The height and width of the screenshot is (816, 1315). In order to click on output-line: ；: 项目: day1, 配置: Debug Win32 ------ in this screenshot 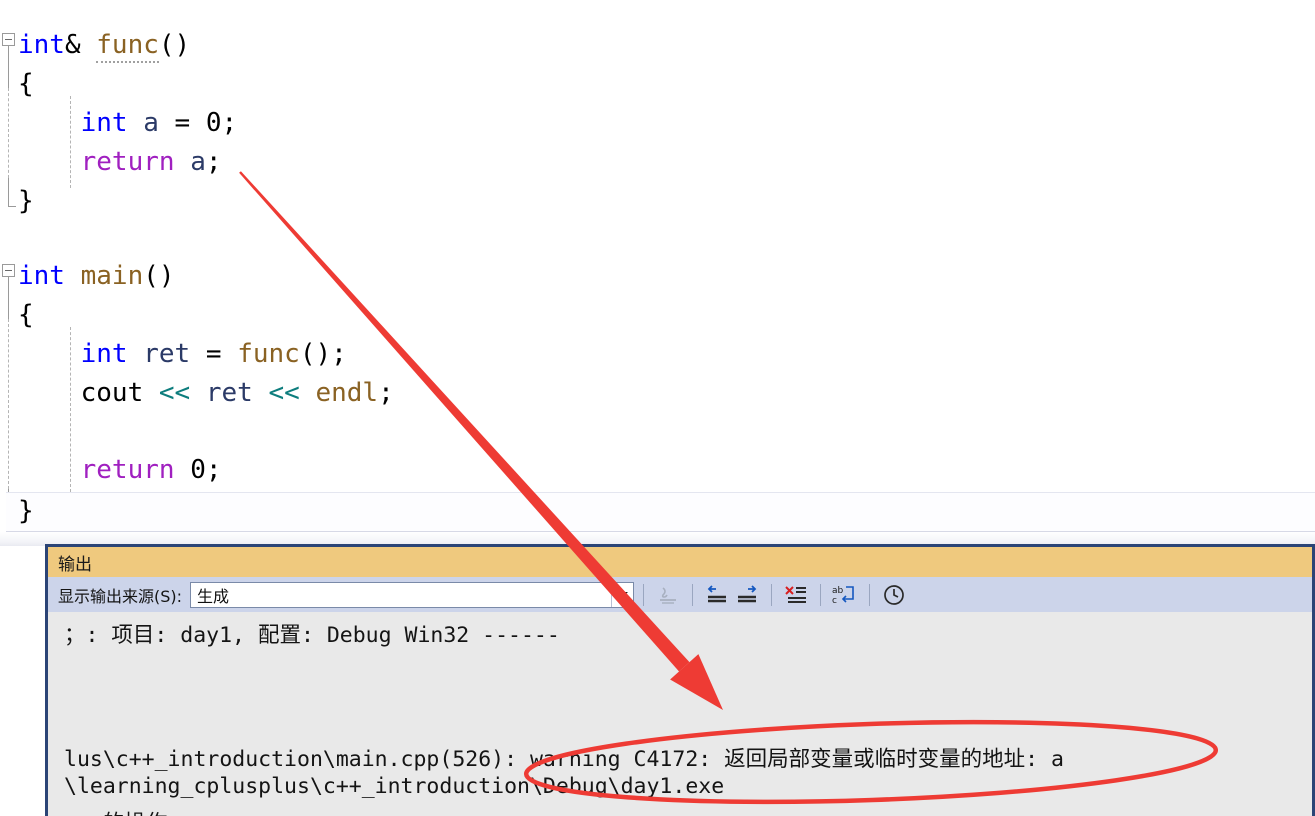, I will do `click(312, 633)`.